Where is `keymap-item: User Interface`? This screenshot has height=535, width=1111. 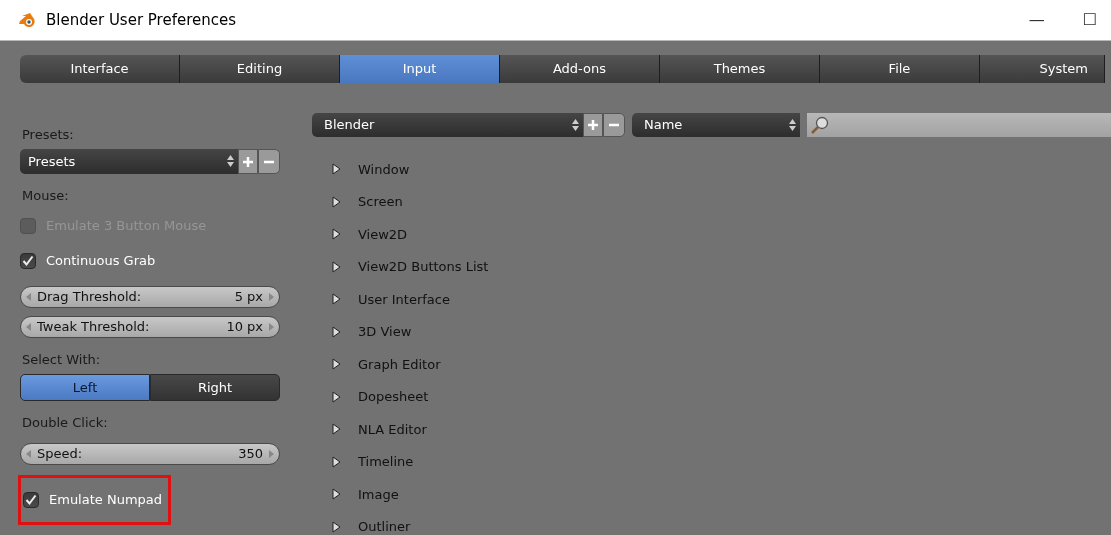
keymap-item: User Interface is located at coordinates (404, 299).